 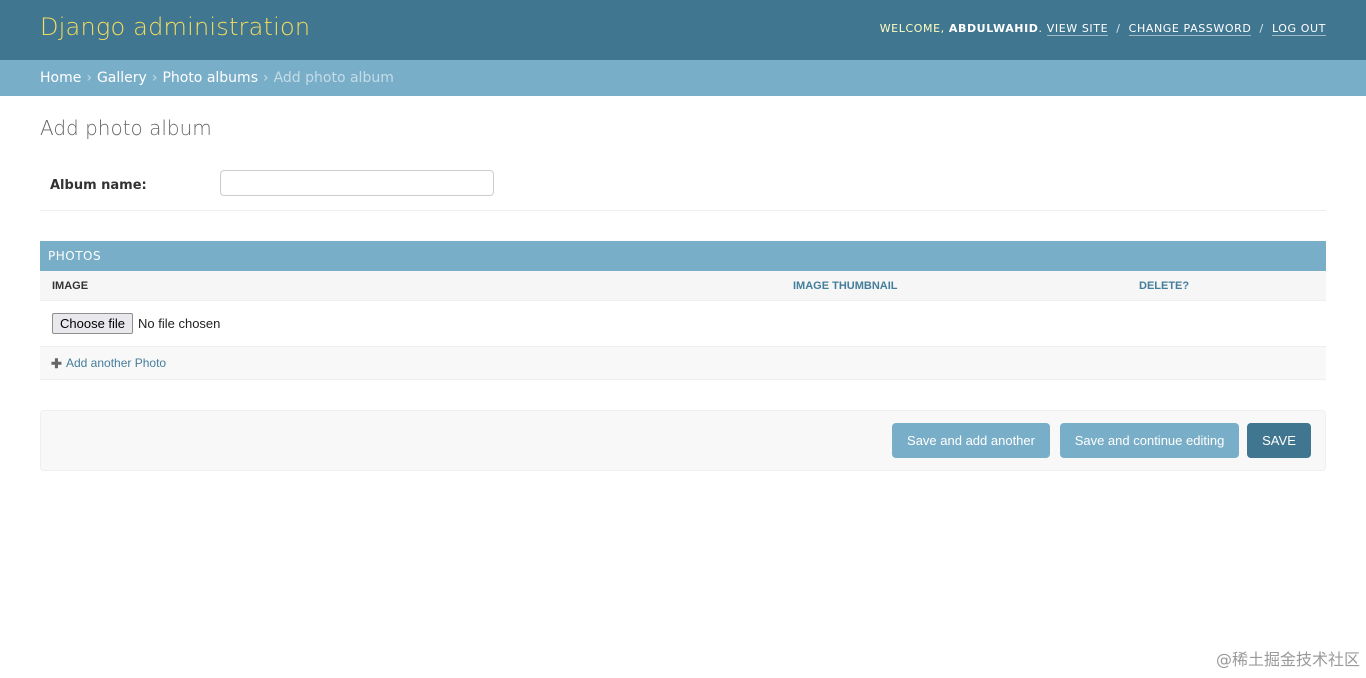 What do you see at coordinates (333, 78) in the screenshot?
I see `breadcrumb-current: Add photo album` at bounding box center [333, 78].